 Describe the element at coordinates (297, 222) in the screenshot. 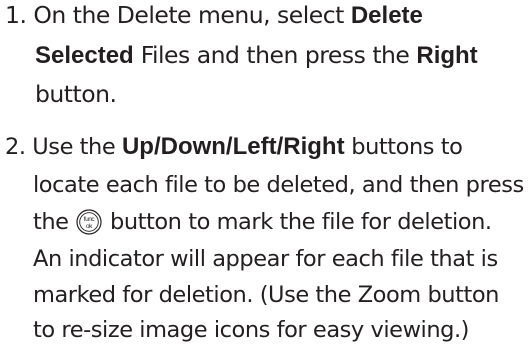

I see `text-run: button to mark the file for deletion.` at that location.